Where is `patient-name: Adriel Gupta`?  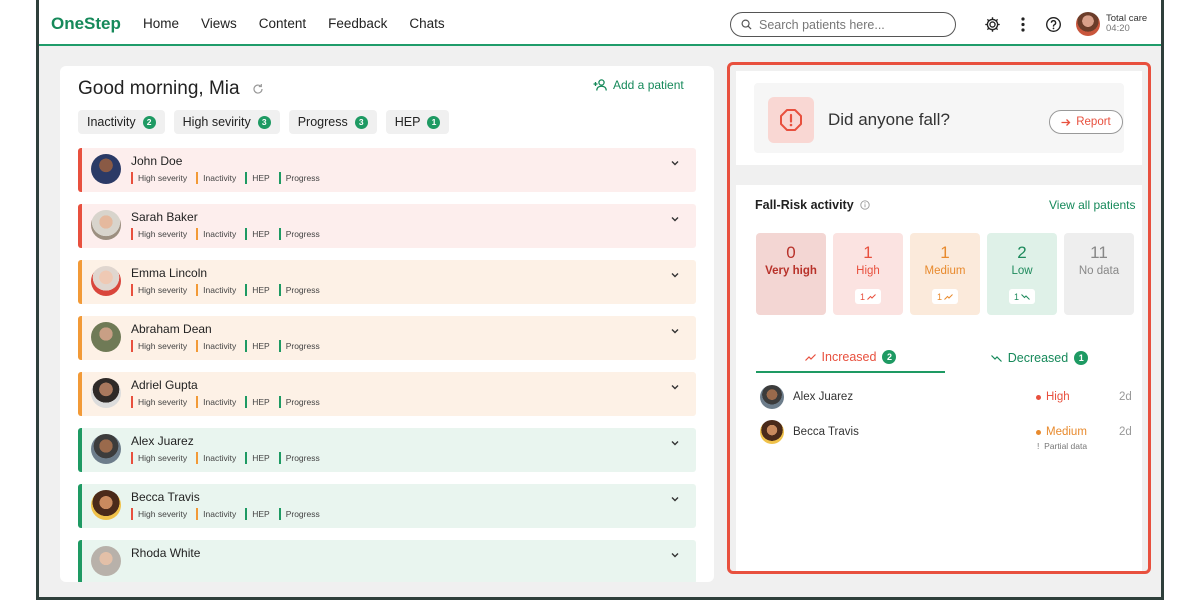
patient-name: Adriel Gupta is located at coordinates (164, 385).